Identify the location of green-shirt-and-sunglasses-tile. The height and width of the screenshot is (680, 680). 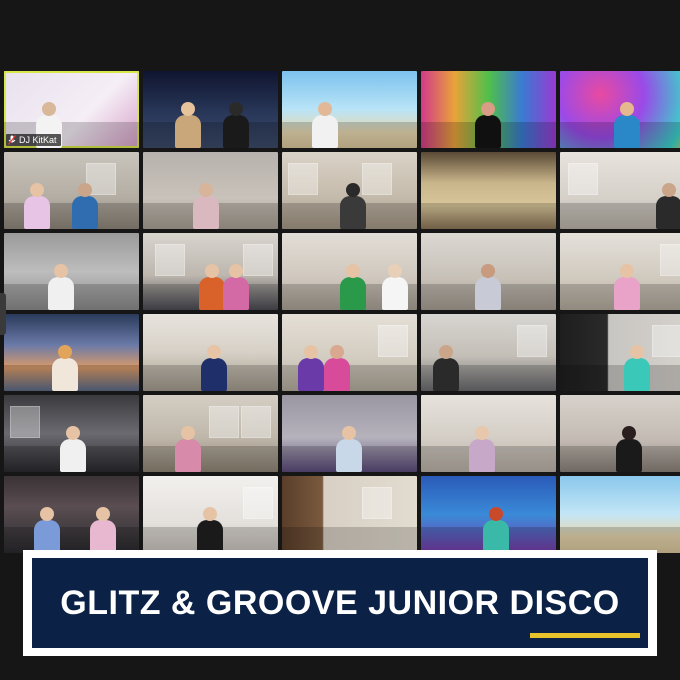
(349, 271).